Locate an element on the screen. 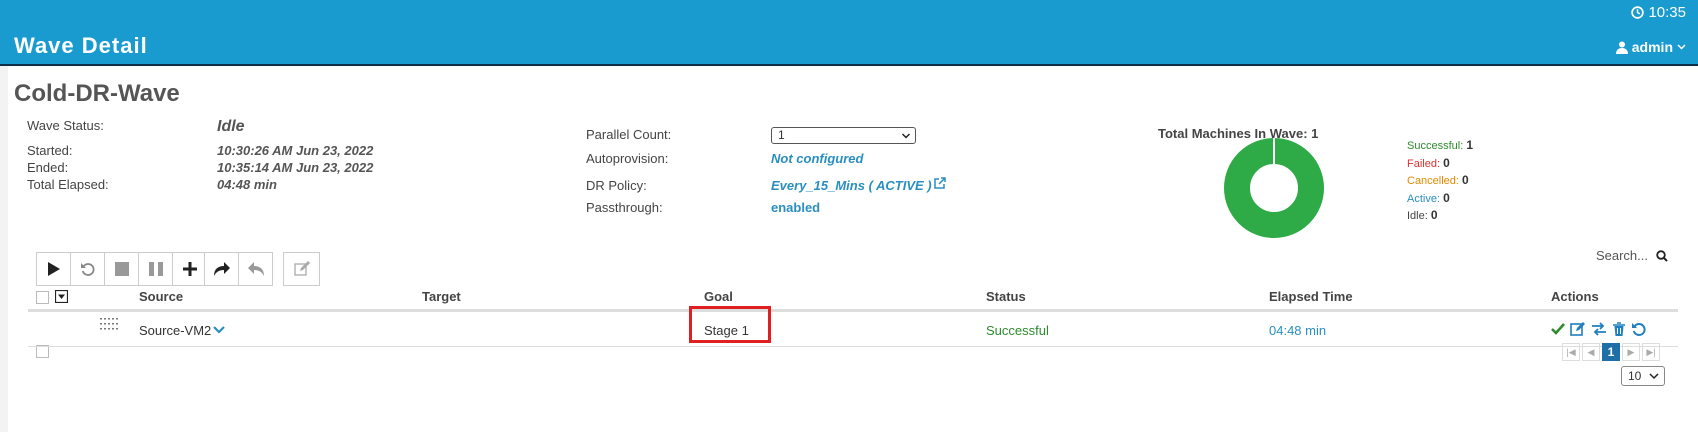 The width and height of the screenshot is (1698, 432). passthrough-value: enabled is located at coordinates (796, 207).